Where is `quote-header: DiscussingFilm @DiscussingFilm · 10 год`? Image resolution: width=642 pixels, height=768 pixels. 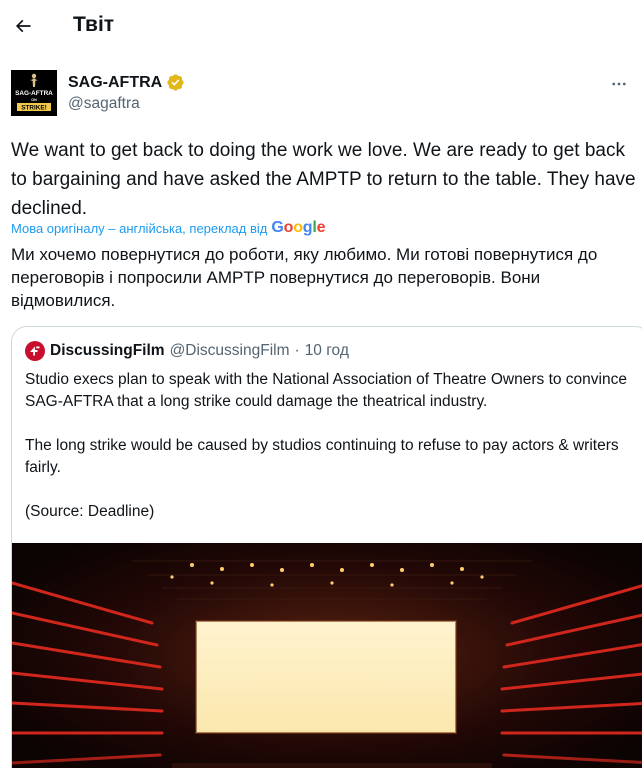 quote-header: DiscussingFilm @DiscussingFilm · 10 год is located at coordinates (187, 351).